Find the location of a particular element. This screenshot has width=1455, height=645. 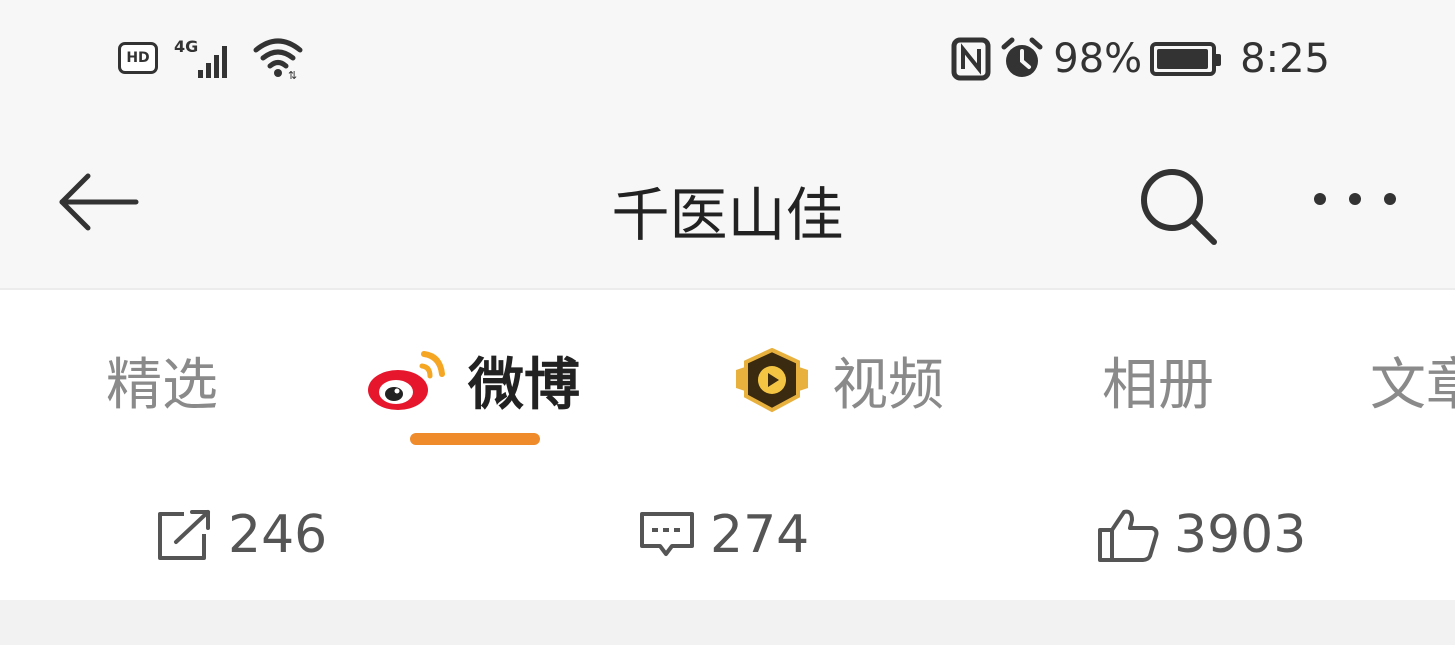

video-badge-icon is located at coordinates (772, 379).